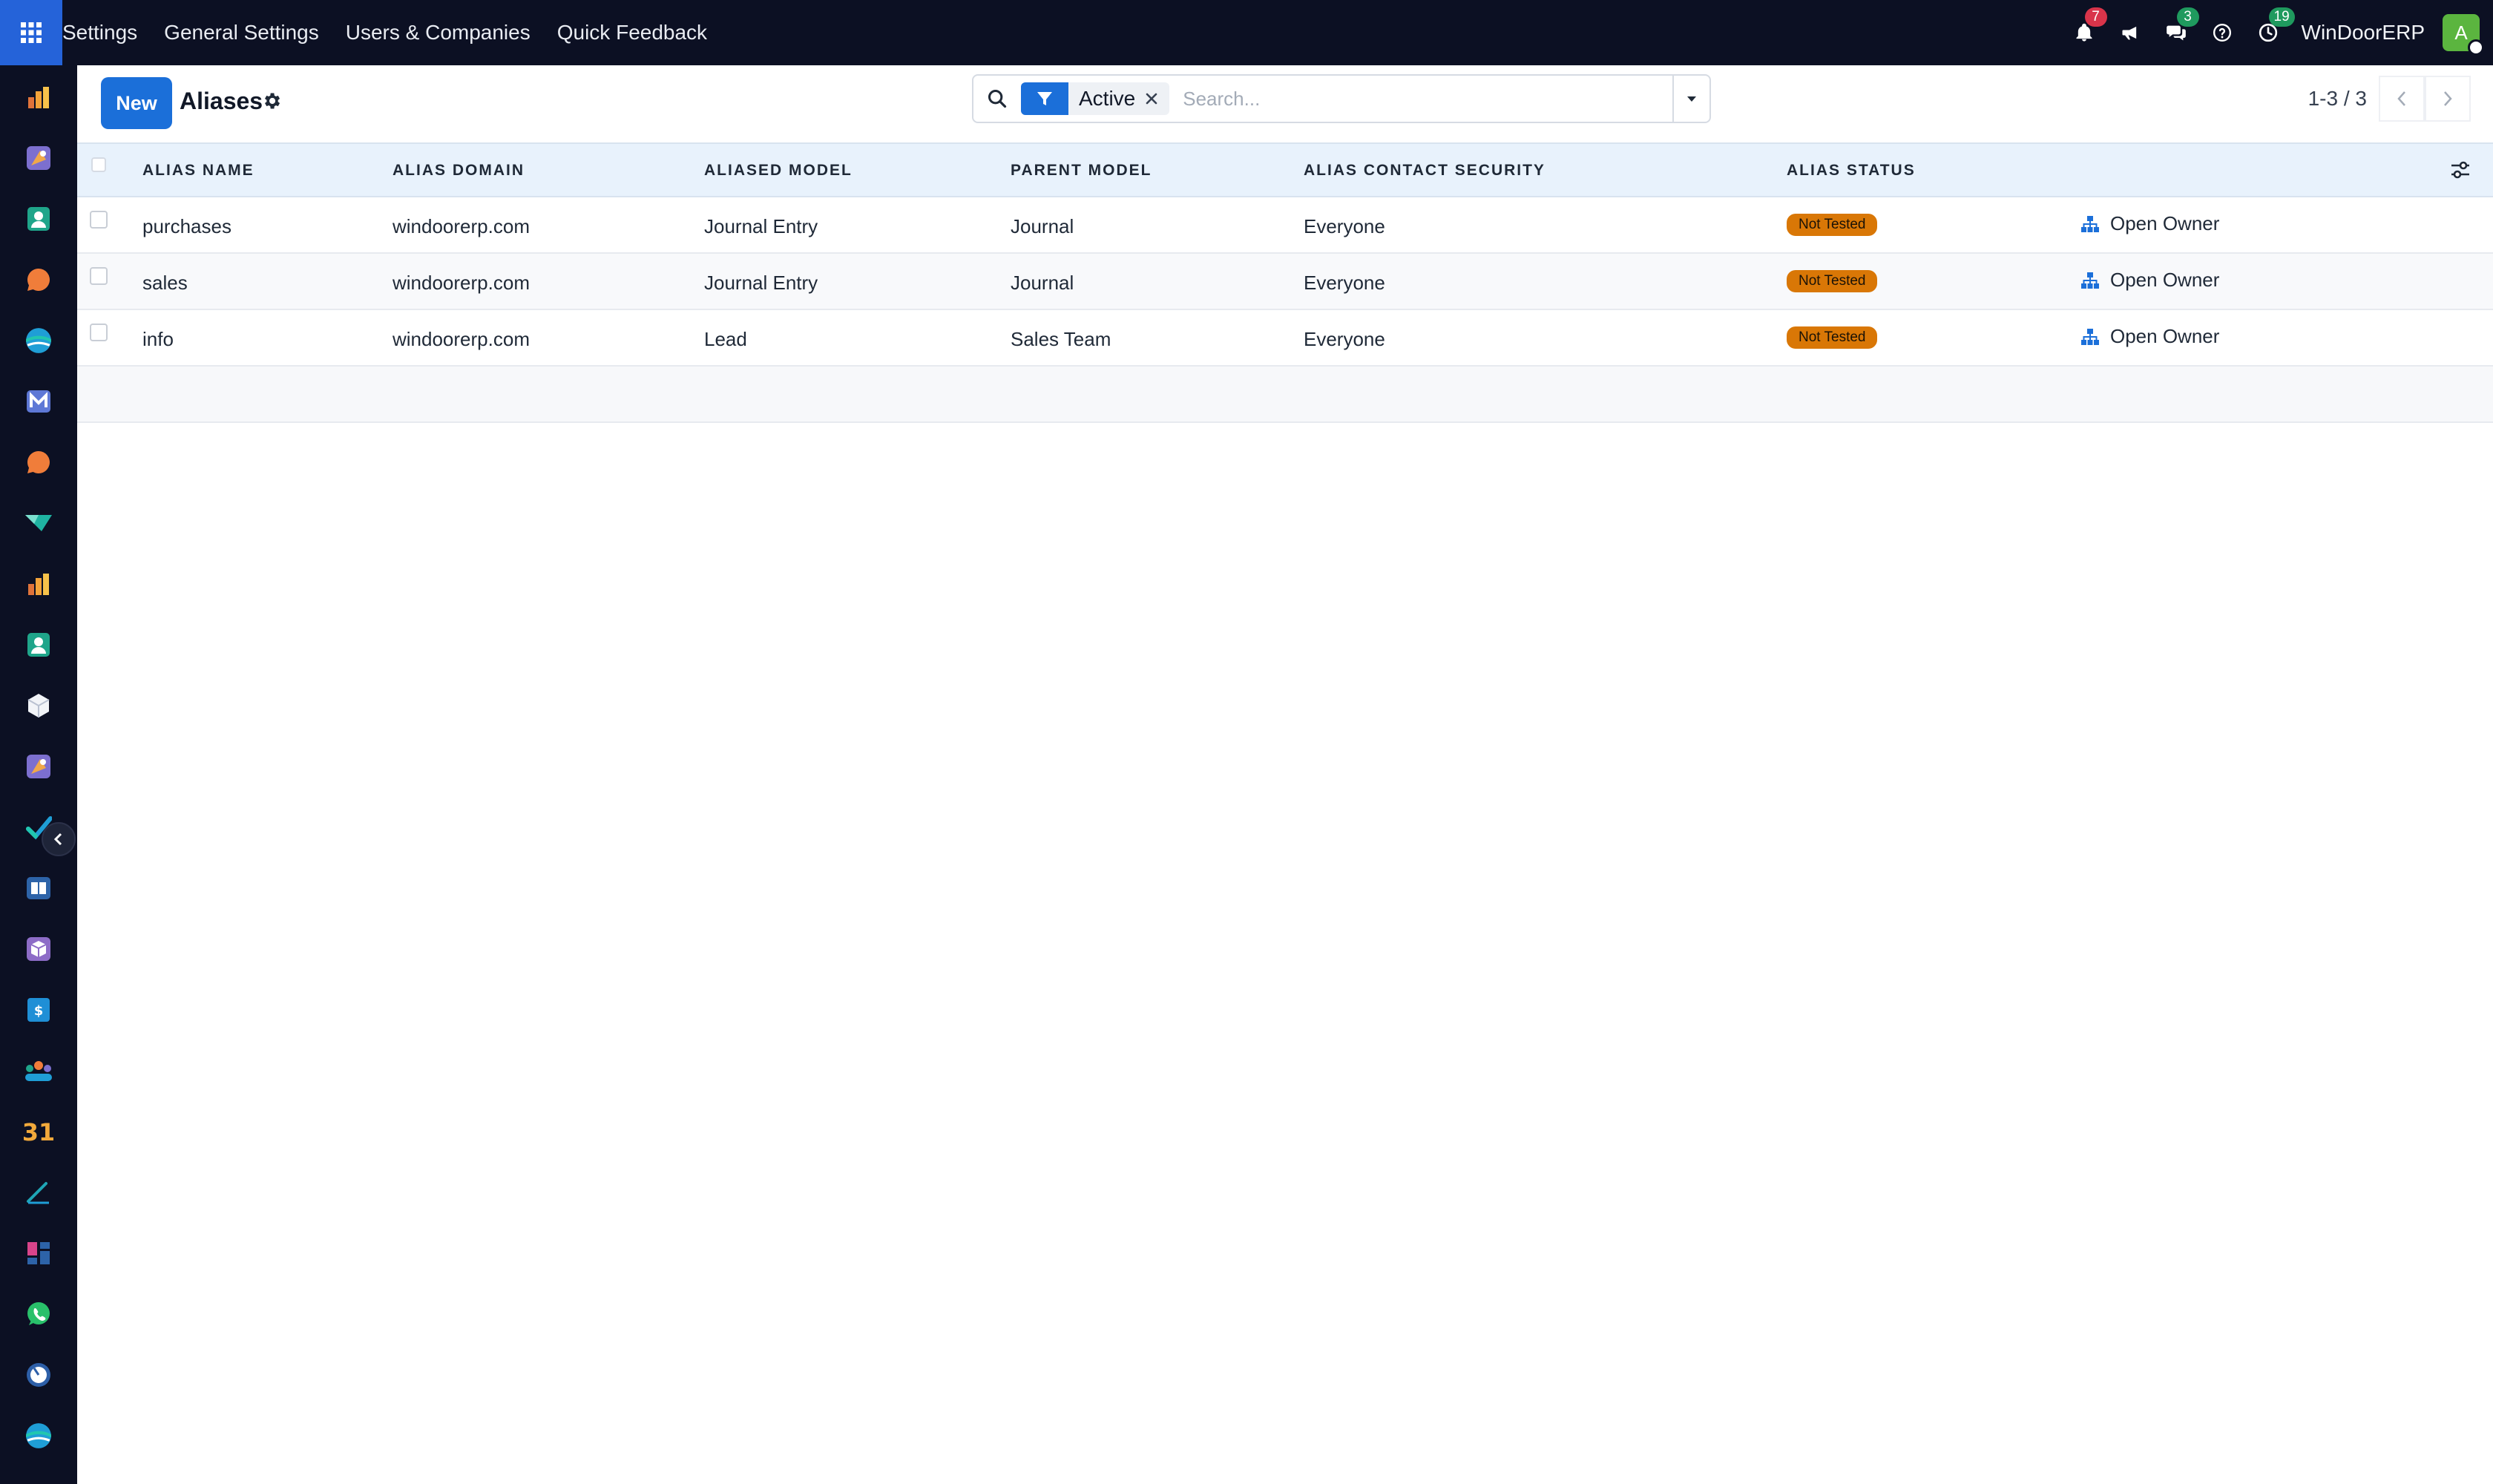 This screenshot has width=2493, height=1484. I want to click on apps-menu-button, so click(31, 32).